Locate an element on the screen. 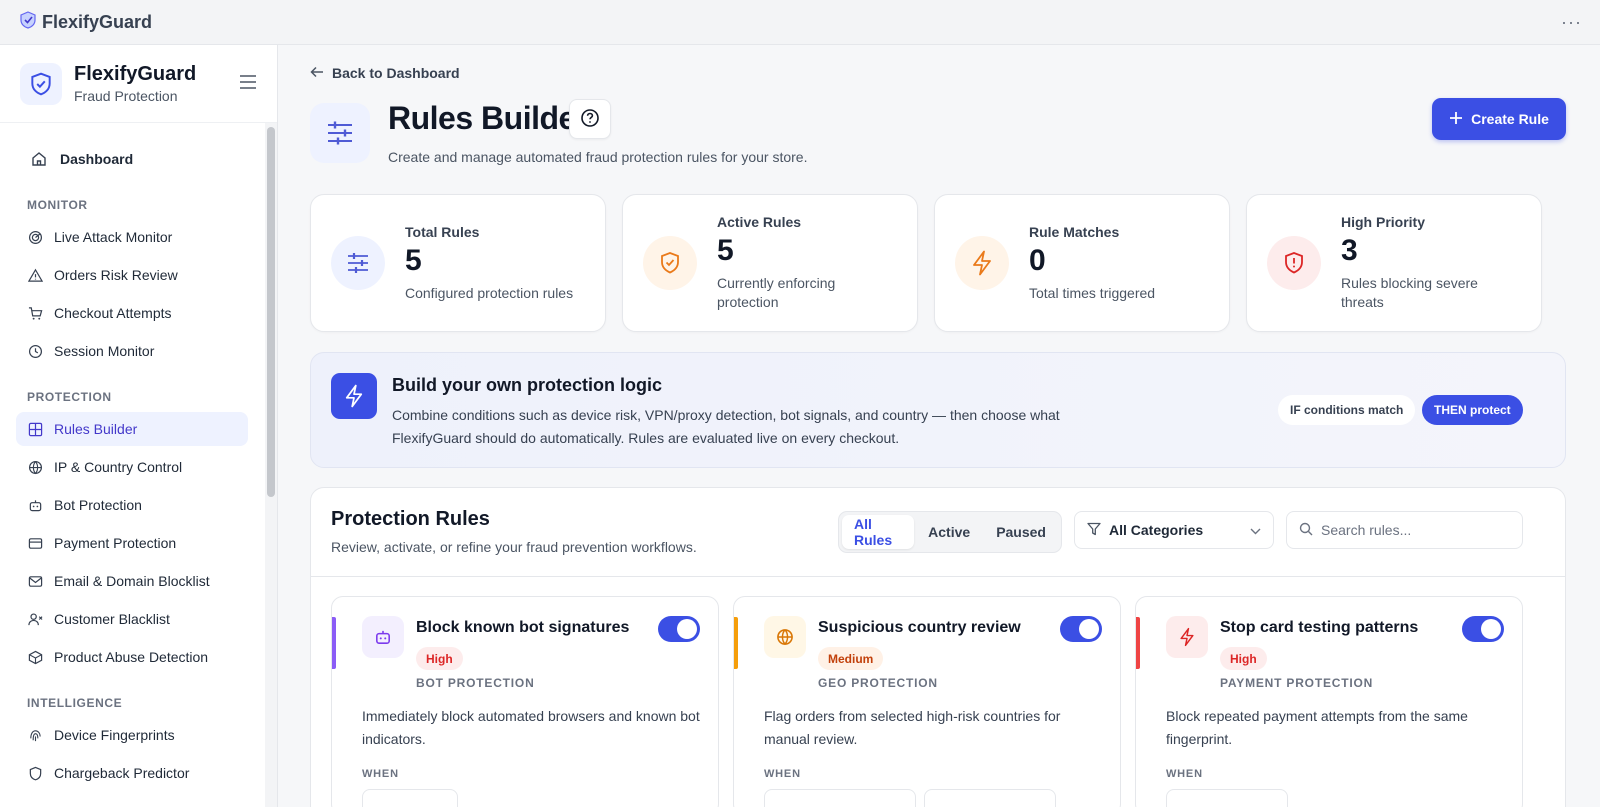 This screenshot has height=807, width=1600. sidebar-item-dashboard: Dashboard is located at coordinates (132, 159).